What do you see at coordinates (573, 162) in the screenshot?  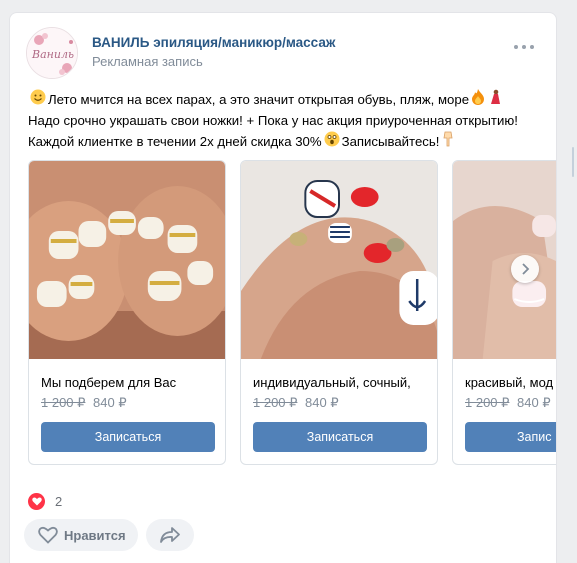 I see `scrollbar` at bounding box center [573, 162].